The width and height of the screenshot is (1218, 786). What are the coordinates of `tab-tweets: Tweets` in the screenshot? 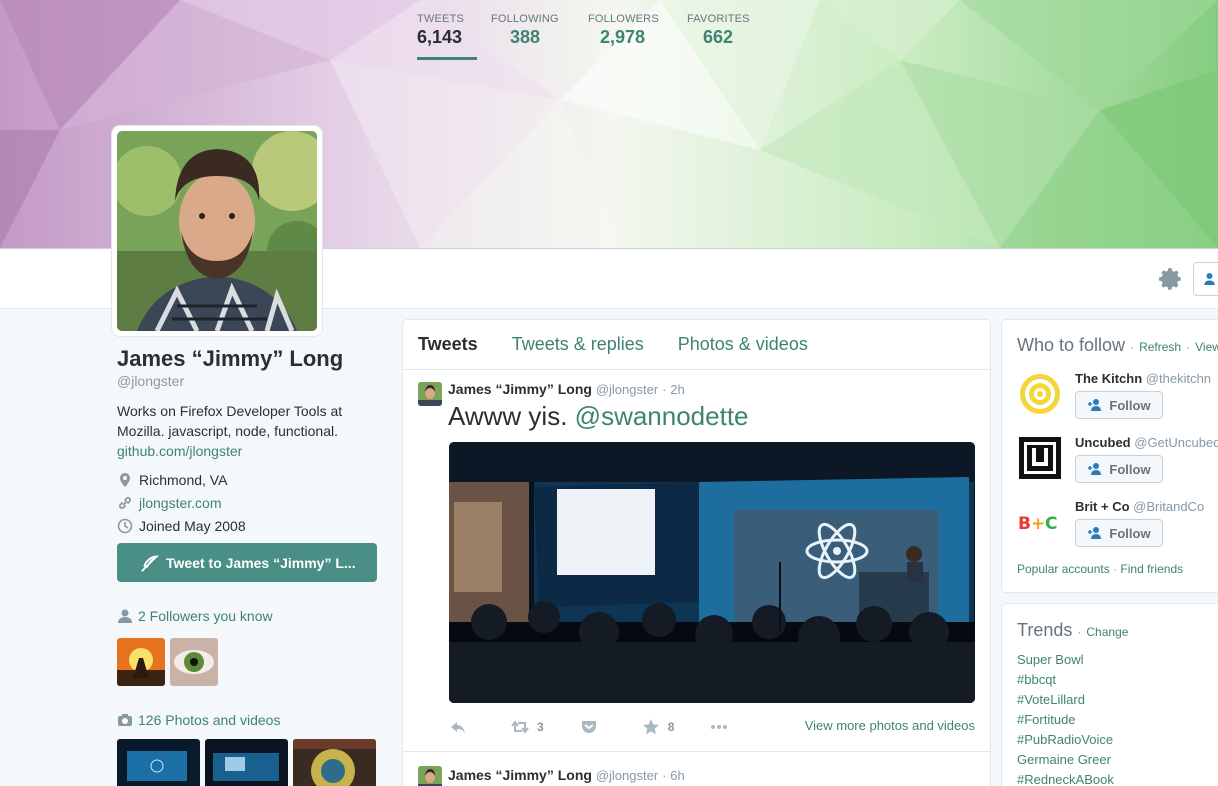 It's located at (448, 344).